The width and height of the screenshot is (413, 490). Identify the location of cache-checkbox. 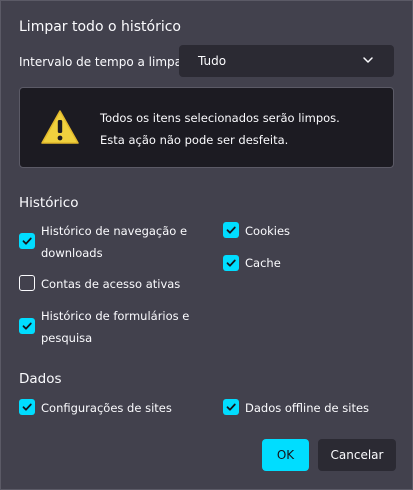
(231, 263).